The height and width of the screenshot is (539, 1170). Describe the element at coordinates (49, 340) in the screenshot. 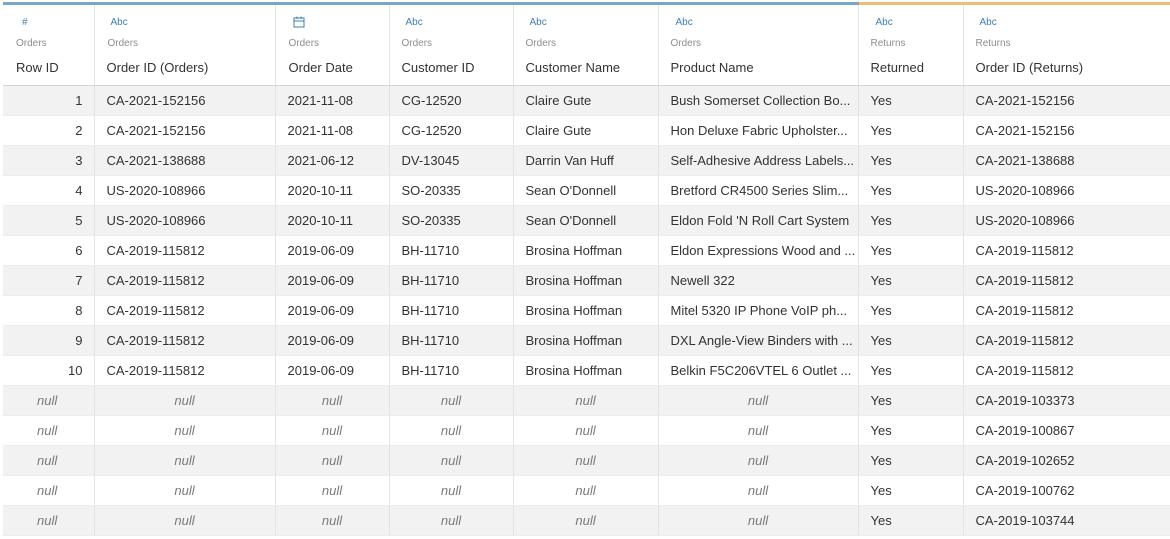

I see `cell-row-id: 9` at that location.